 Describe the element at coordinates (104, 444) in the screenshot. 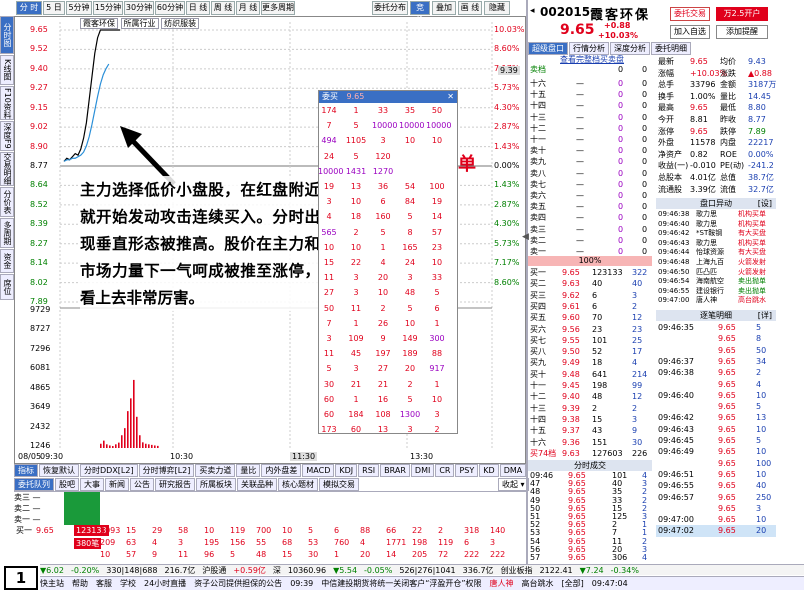

I see `volume-bar` at that location.